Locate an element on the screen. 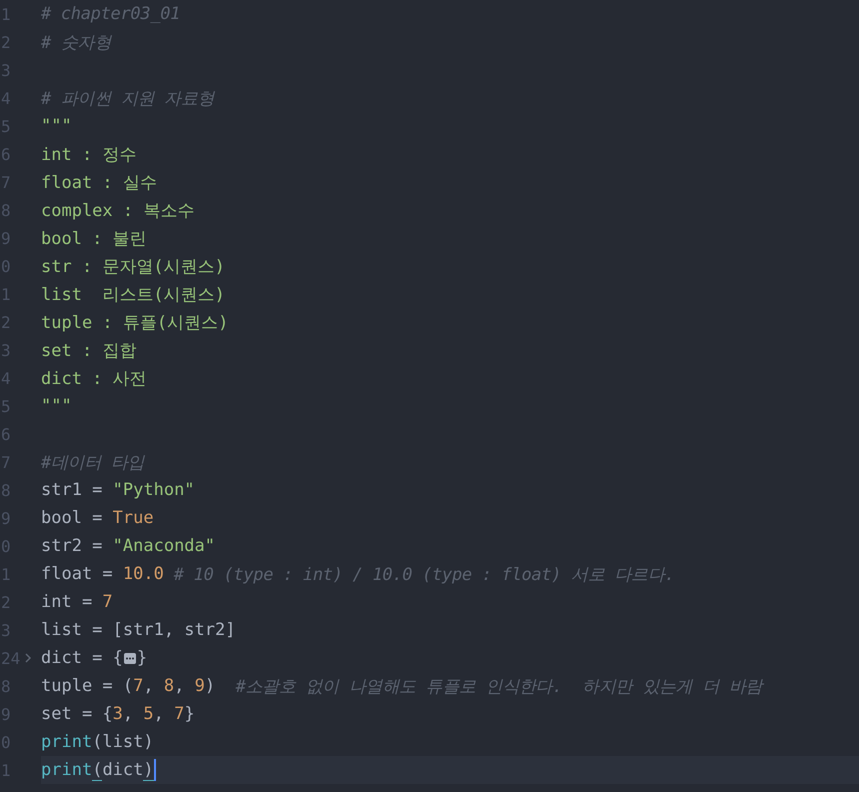 This screenshot has width=859, height=792. code-line: dict : 사전 is located at coordinates (94, 379).